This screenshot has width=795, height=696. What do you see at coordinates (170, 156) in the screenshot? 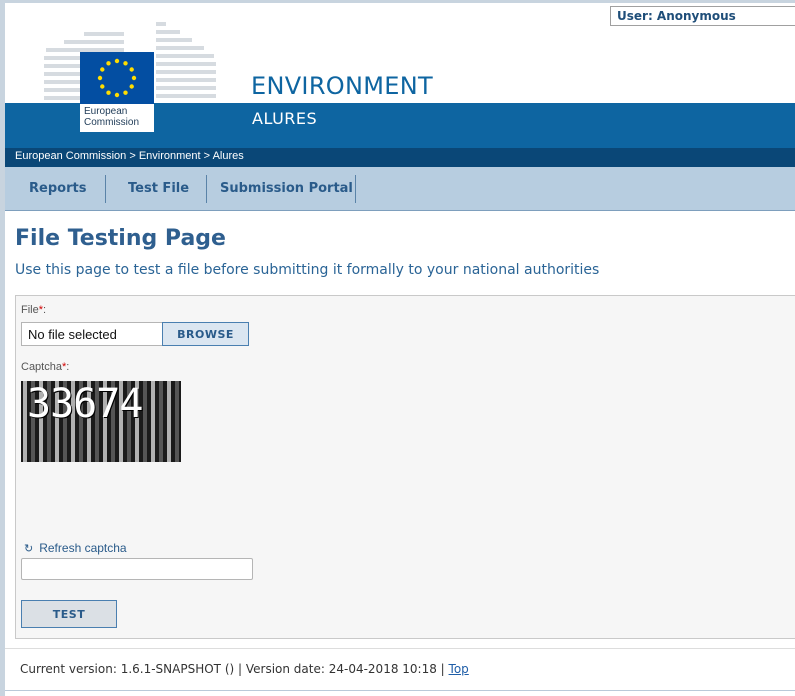
I see `breadcrumb-item-environment: Environment` at bounding box center [170, 156].